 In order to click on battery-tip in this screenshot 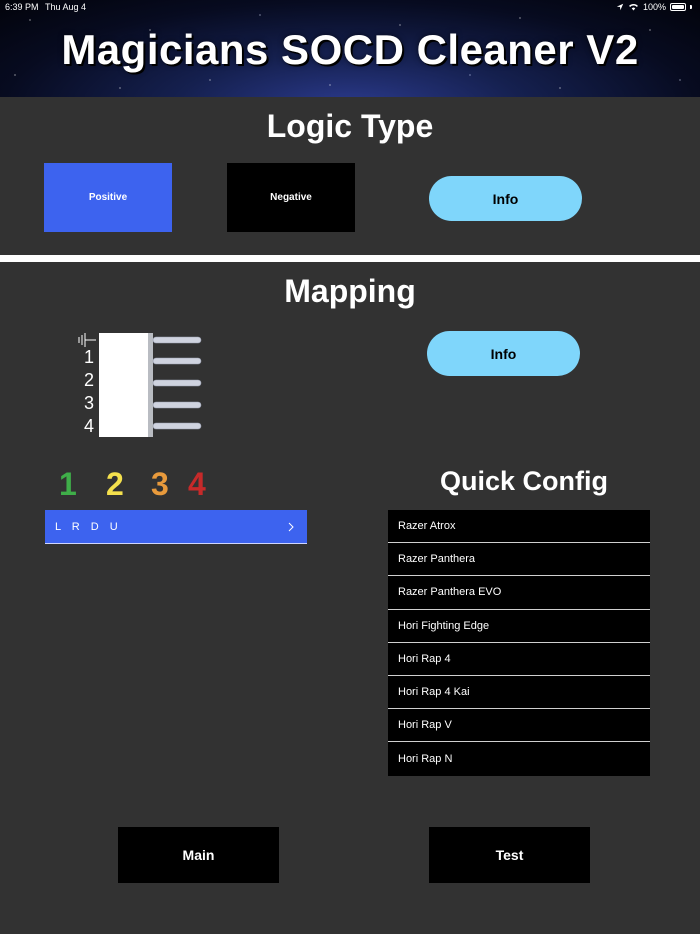, I will do `click(691, 7)`.